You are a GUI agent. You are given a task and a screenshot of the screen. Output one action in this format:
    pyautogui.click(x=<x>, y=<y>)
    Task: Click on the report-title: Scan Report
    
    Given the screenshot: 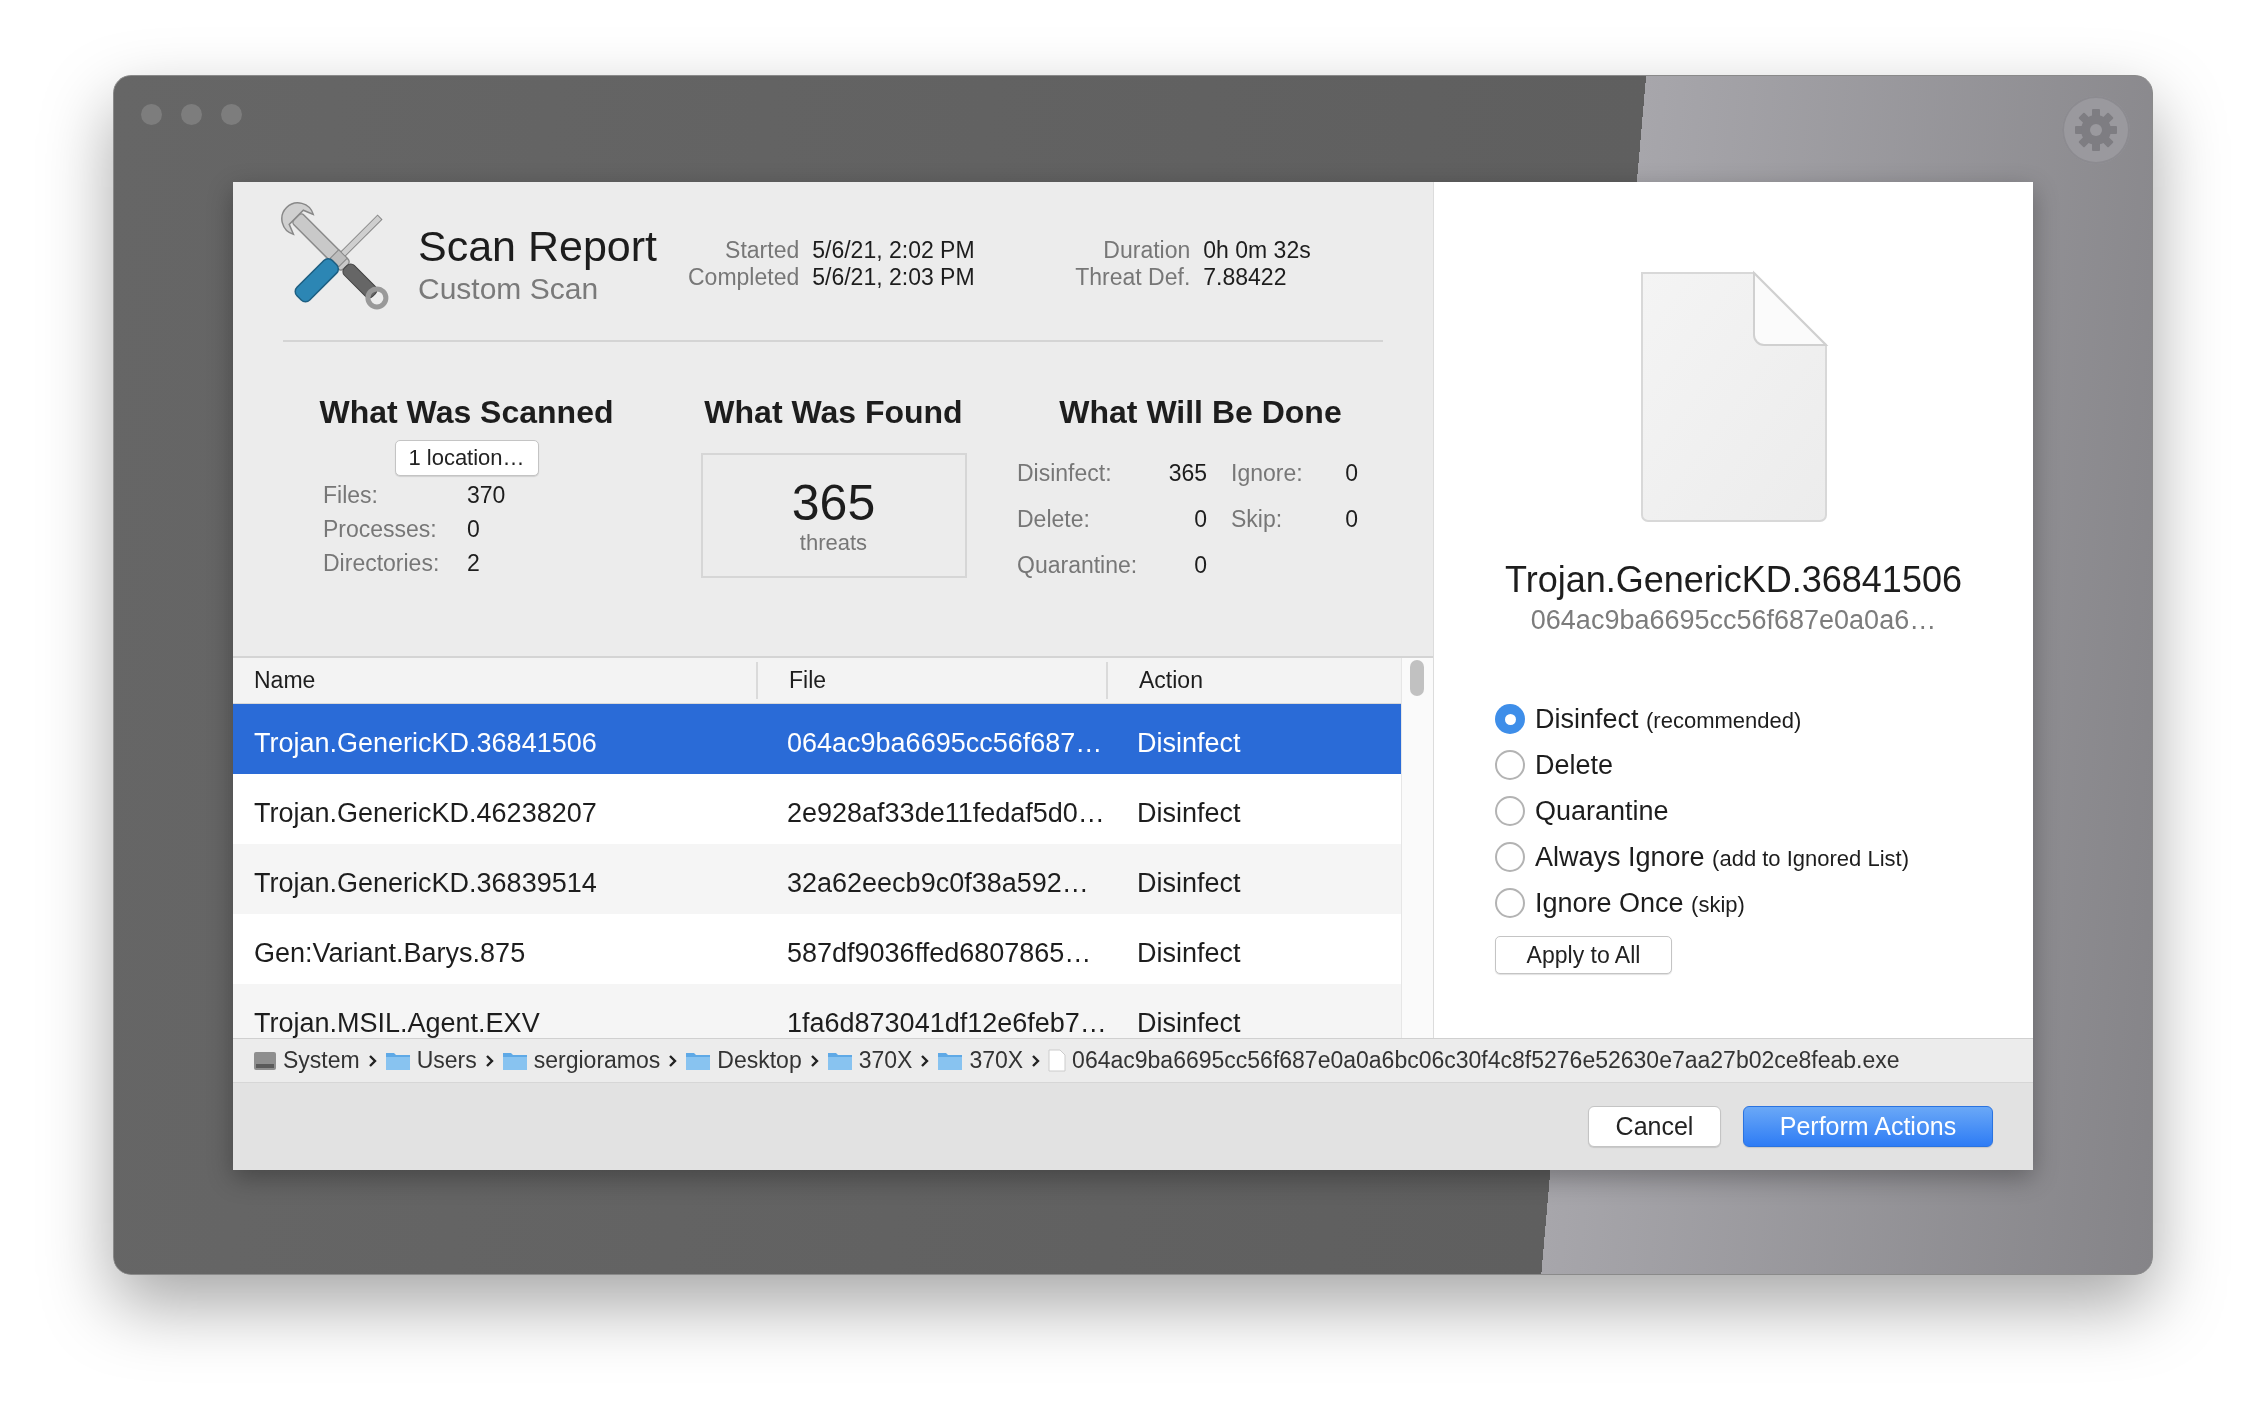 What is the action you would take?
    pyautogui.click(x=538, y=246)
    